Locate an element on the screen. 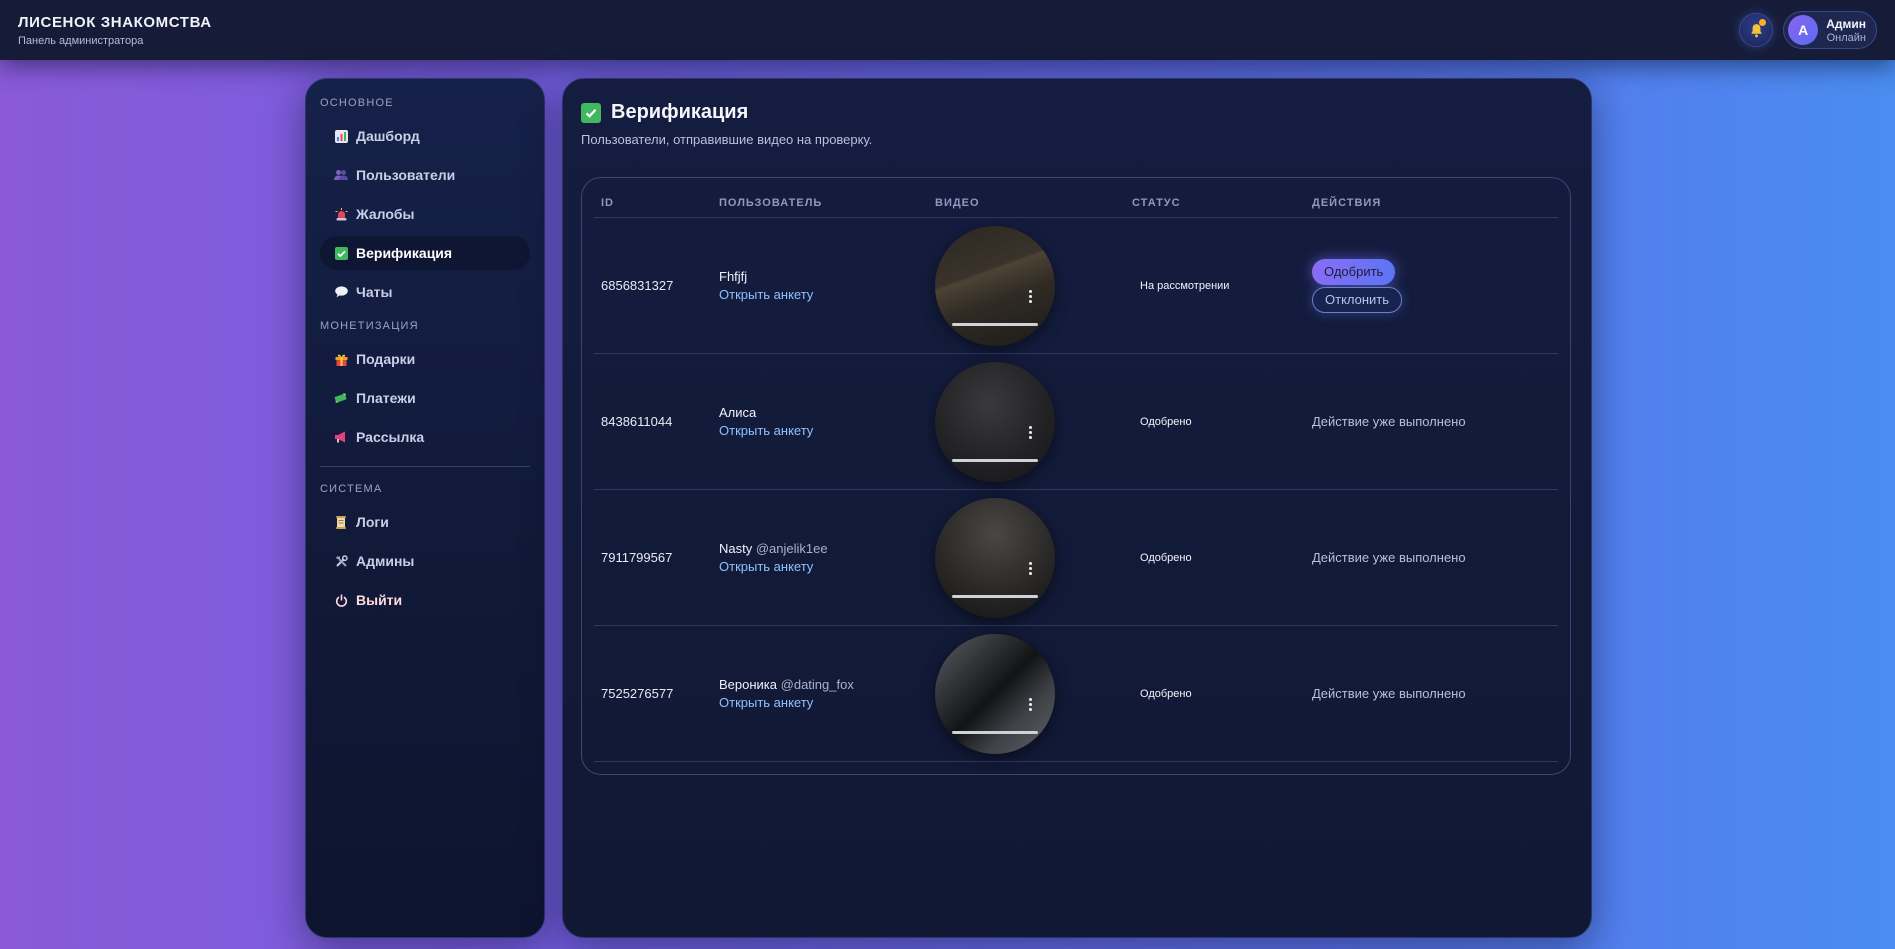 This screenshot has height=949, width=1895. sidebar-item-label: Жалобы is located at coordinates (385, 214).